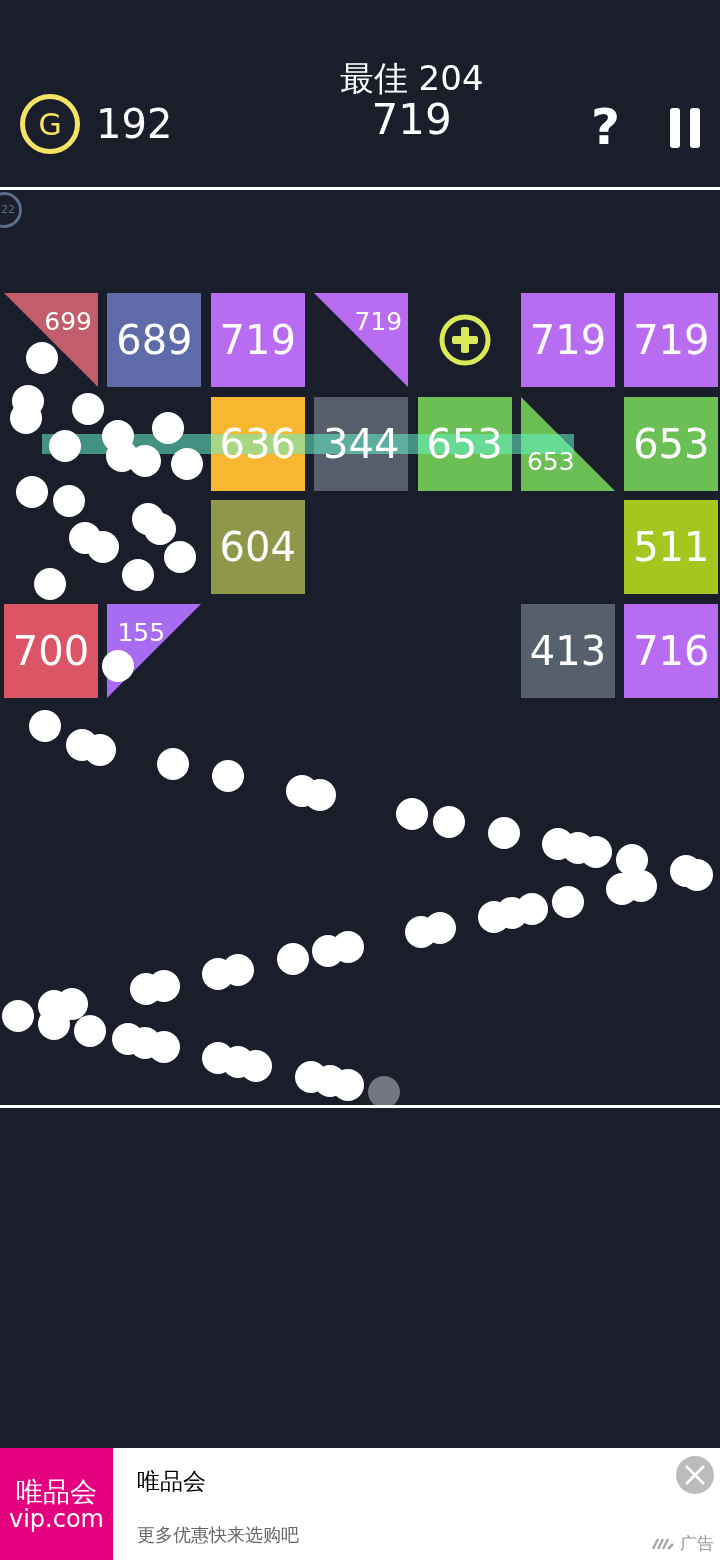  What do you see at coordinates (384, 1090) in the screenshot?
I see `ball-launcher` at bounding box center [384, 1090].